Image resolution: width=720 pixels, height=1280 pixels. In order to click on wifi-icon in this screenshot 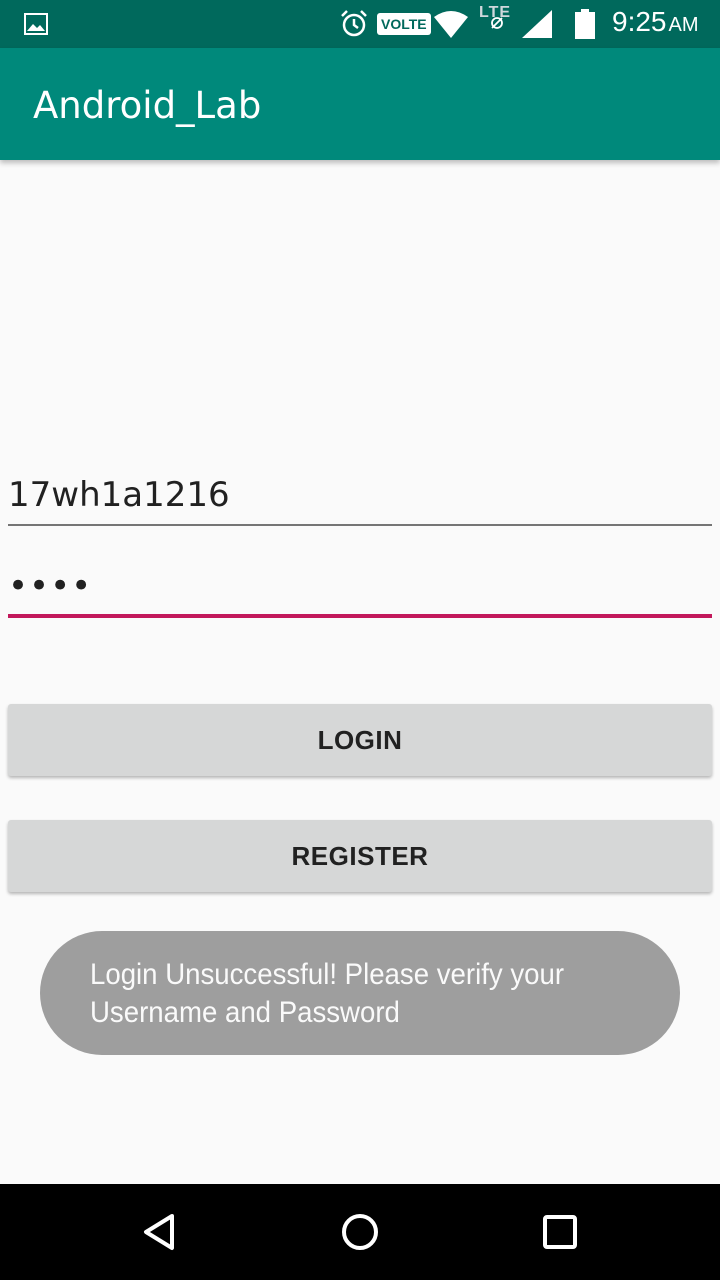, I will do `click(451, 24)`.